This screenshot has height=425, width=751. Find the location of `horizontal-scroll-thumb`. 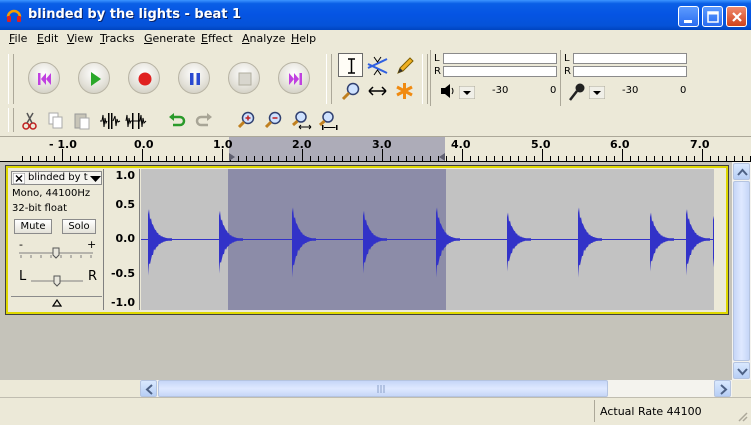

horizontal-scroll-thumb is located at coordinates (383, 388).